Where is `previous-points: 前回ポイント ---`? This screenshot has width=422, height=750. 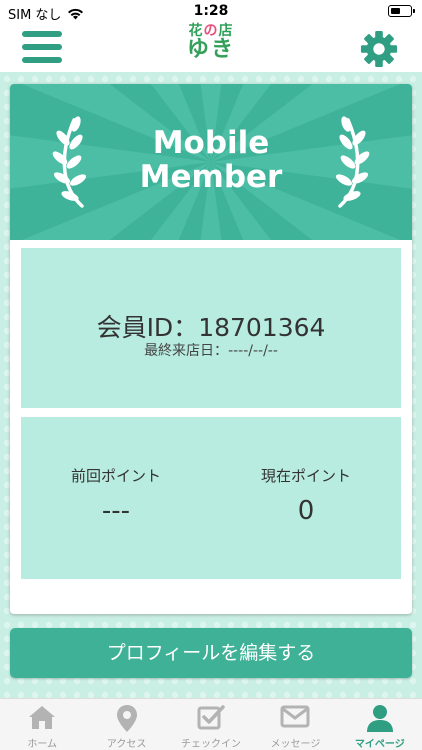
previous-points: 前回ポイント --- is located at coordinates (116, 495).